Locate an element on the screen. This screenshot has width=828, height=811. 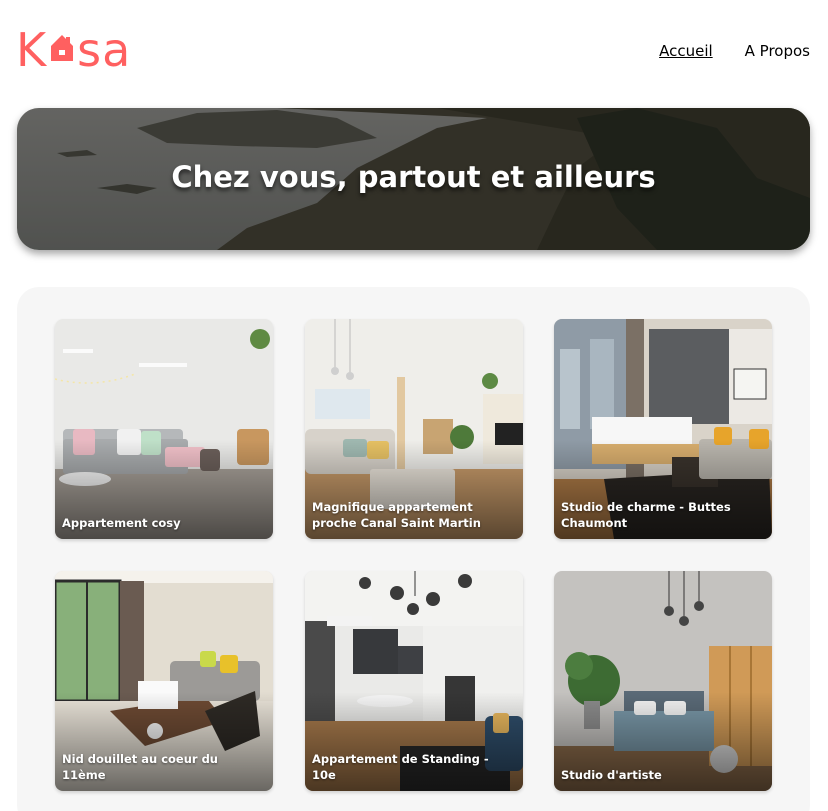
logo-letter-k: K is located at coordinates (32, 50).